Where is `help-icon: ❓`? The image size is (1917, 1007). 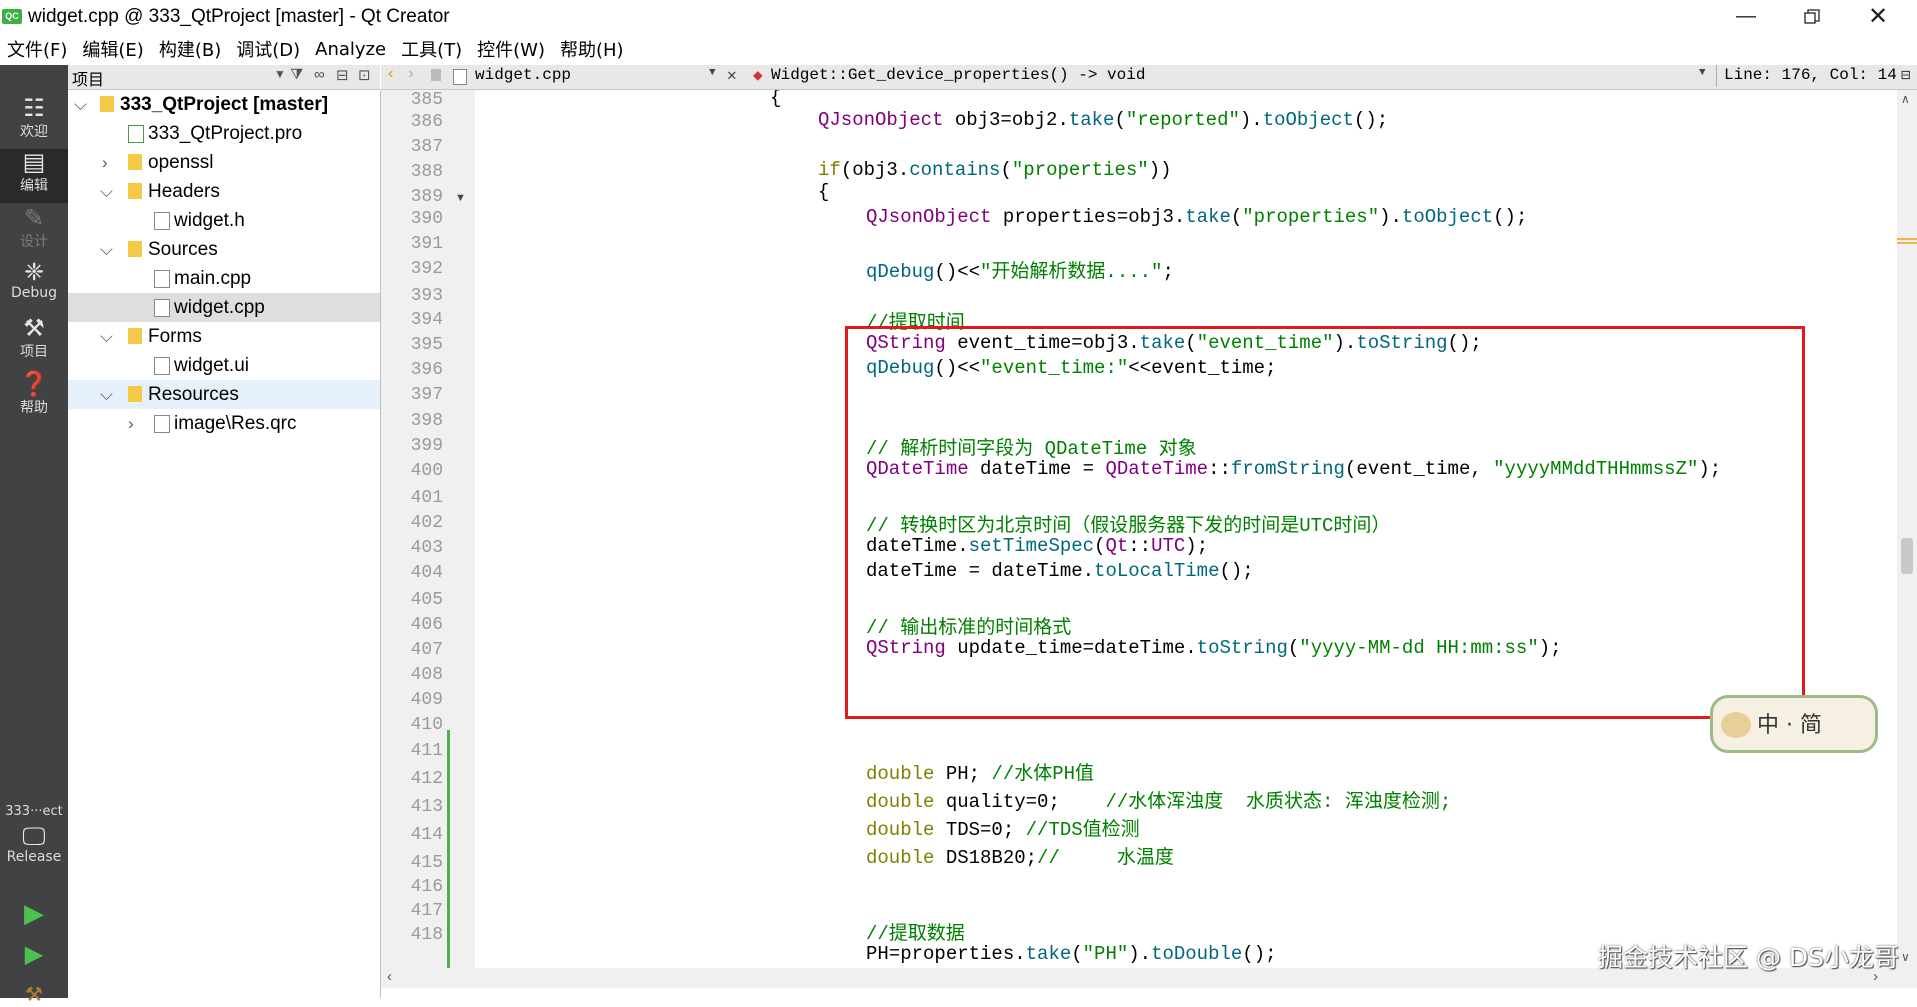 help-icon: ❓ is located at coordinates (34, 384).